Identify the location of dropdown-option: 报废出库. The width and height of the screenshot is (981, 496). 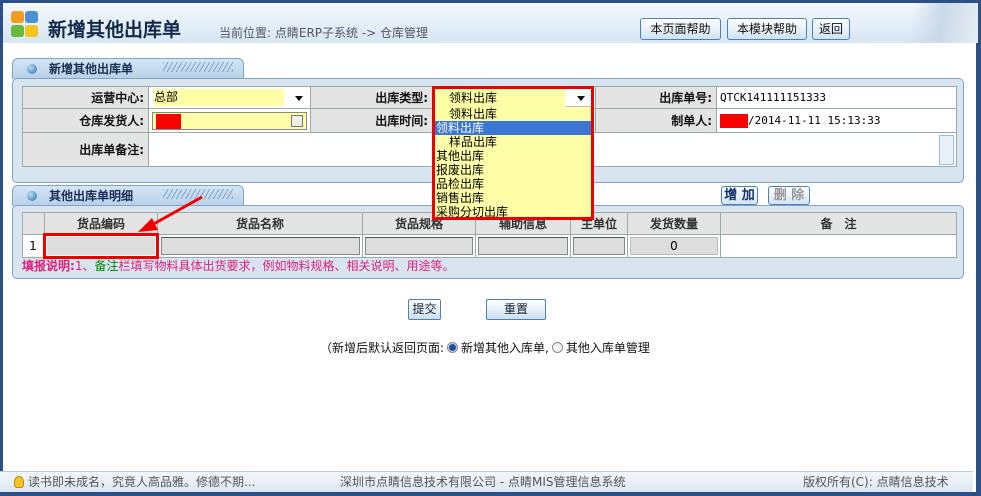
(513, 170).